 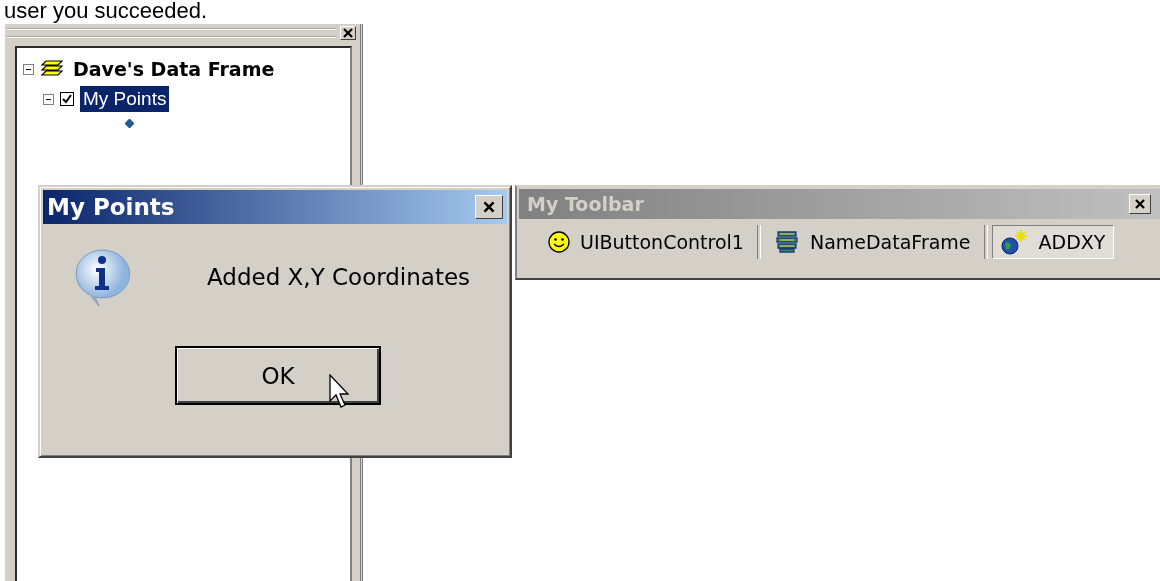 What do you see at coordinates (585, 204) in the screenshot?
I see `toolbar-title: My Toolbar` at bounding box center [585, 204].